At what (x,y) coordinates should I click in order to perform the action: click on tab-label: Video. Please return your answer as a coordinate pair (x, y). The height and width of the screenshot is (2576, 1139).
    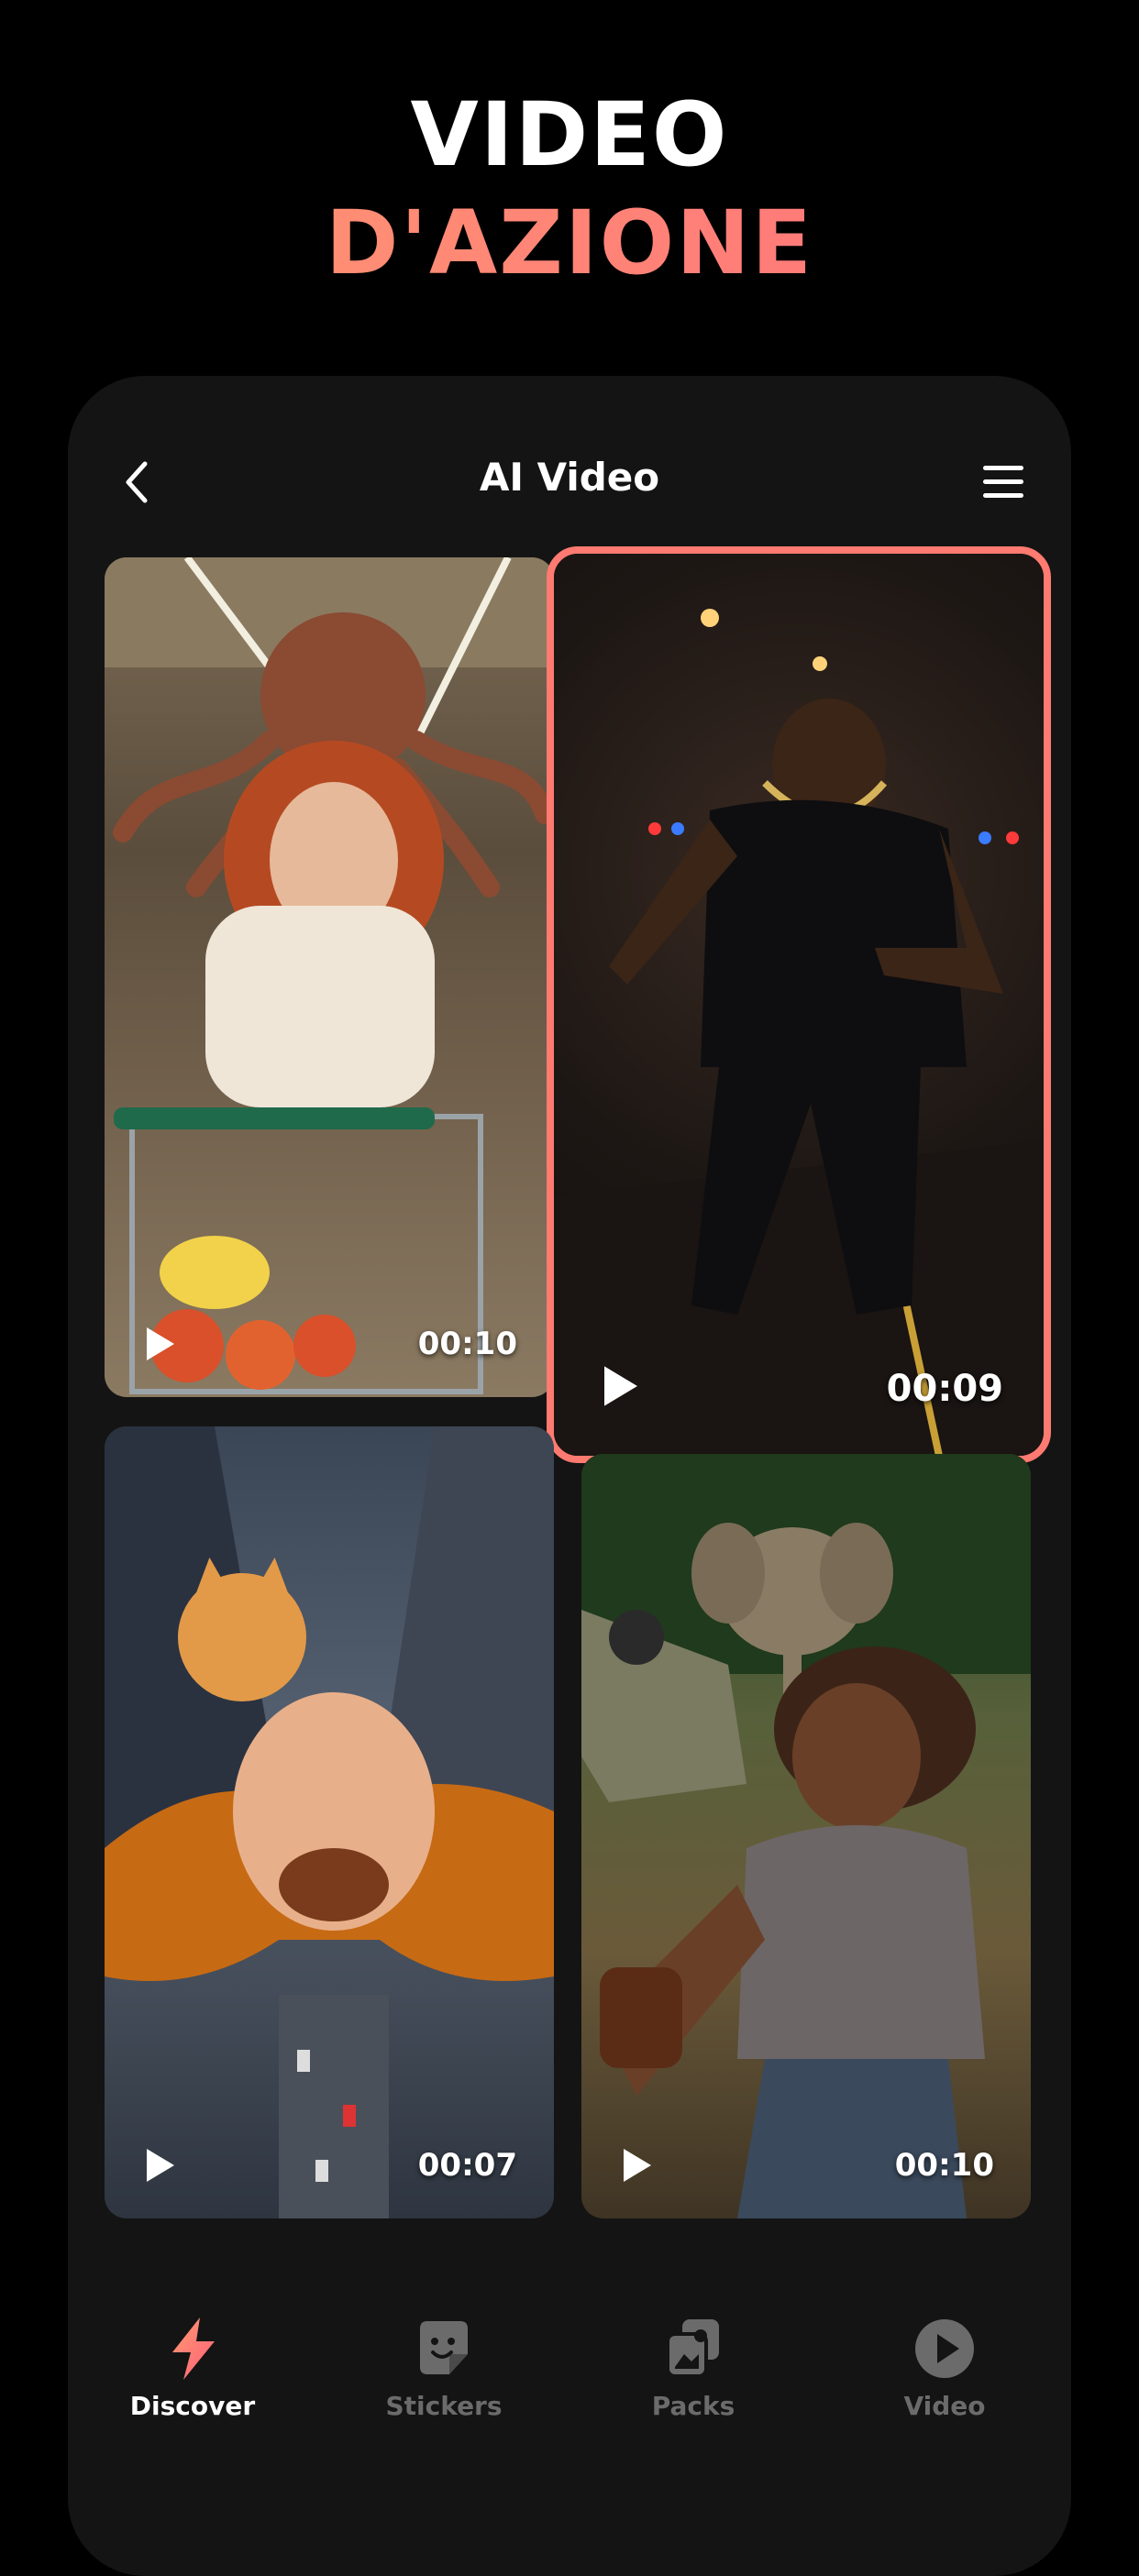
    Looking at the image, I should click on (944, 2406).